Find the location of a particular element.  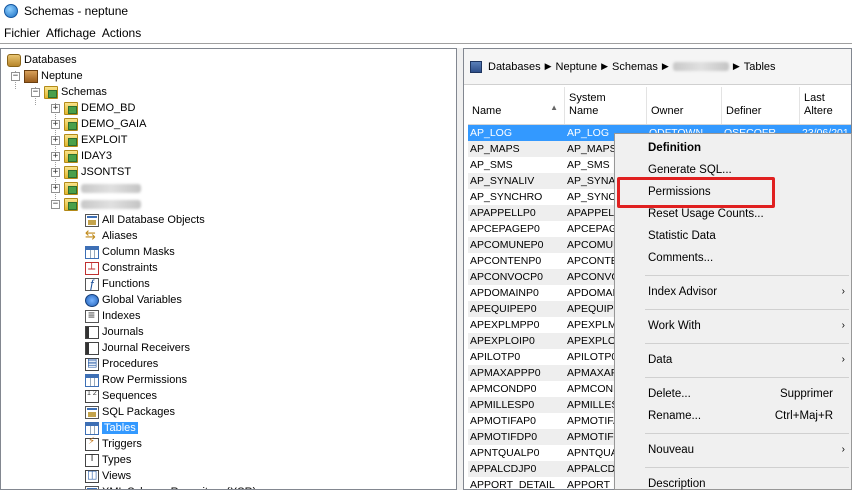

tree-node-databases: Databases is located at coordinates (42, 60).